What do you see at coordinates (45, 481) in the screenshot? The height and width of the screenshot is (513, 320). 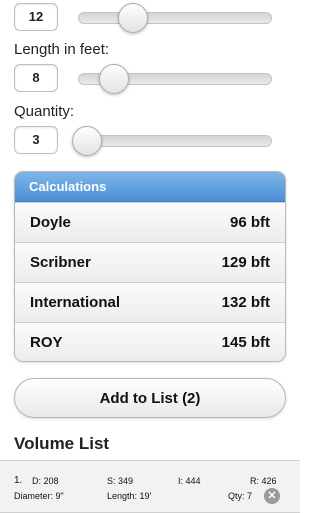 I see `item-doyle: D: 208` at bounding box center [45, 481].